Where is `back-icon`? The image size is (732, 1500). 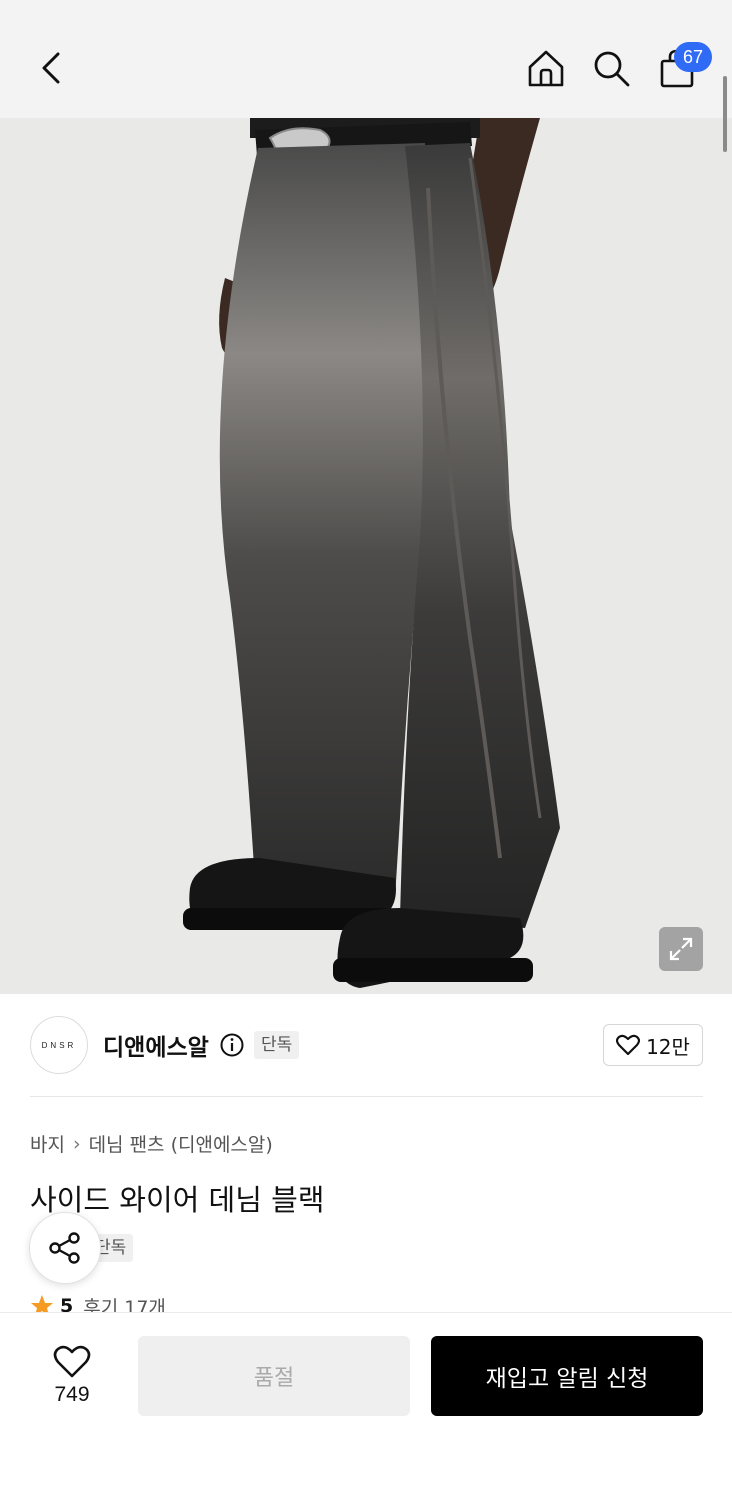 back-icon is located at coordinates (51, 68).